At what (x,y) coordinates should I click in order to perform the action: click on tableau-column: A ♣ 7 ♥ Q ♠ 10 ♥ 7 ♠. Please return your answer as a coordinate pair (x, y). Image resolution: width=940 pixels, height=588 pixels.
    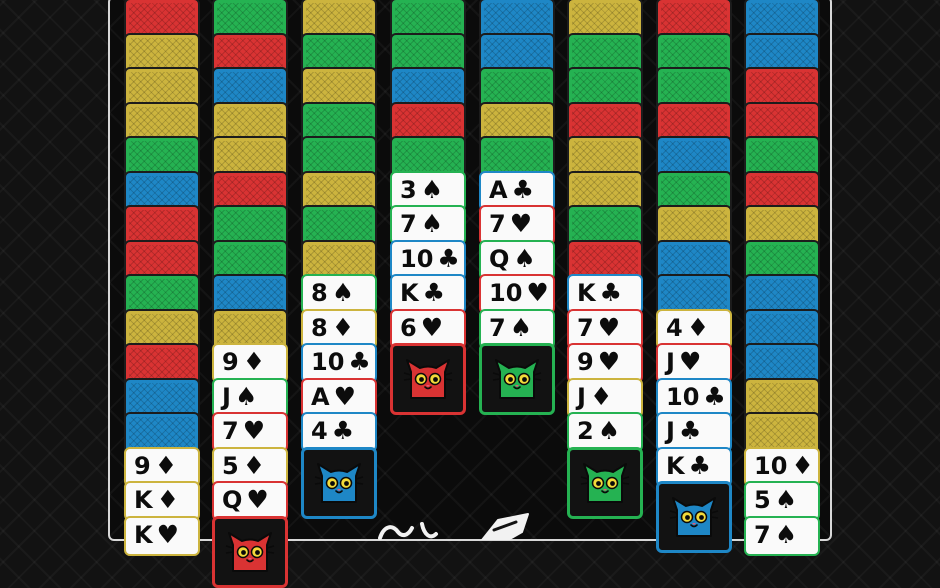
    Looking at the image, I should click on (517, 269).